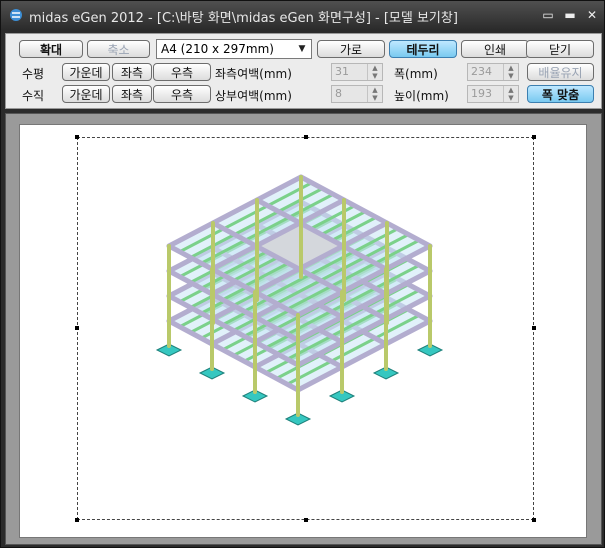 The width and height of the screenshot is (605, 548). Describe the element at coordinates (560, 49) in the screenshot. I see `close-button: 닫기` at that location.